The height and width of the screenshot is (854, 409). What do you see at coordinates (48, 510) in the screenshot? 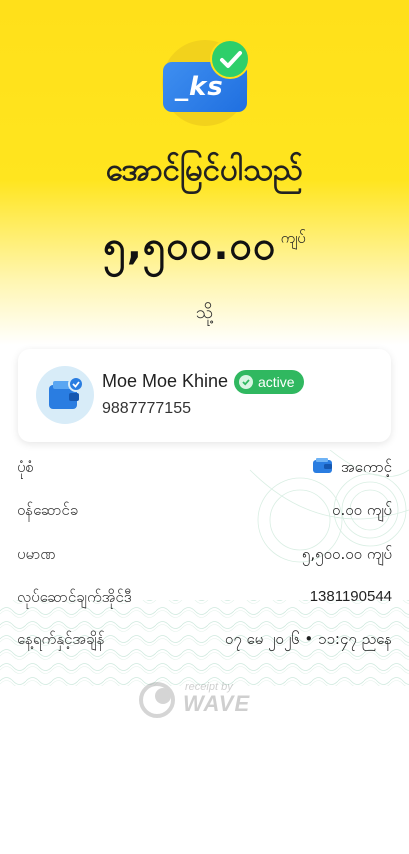
I see `detail-label: ဝန်ဆောင်ခ` at bounding box center [48, 510].